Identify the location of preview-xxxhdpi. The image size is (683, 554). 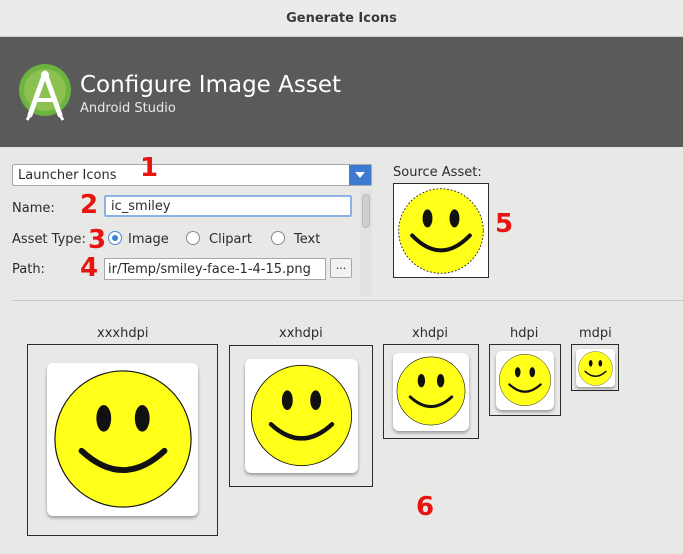
(122, 440).